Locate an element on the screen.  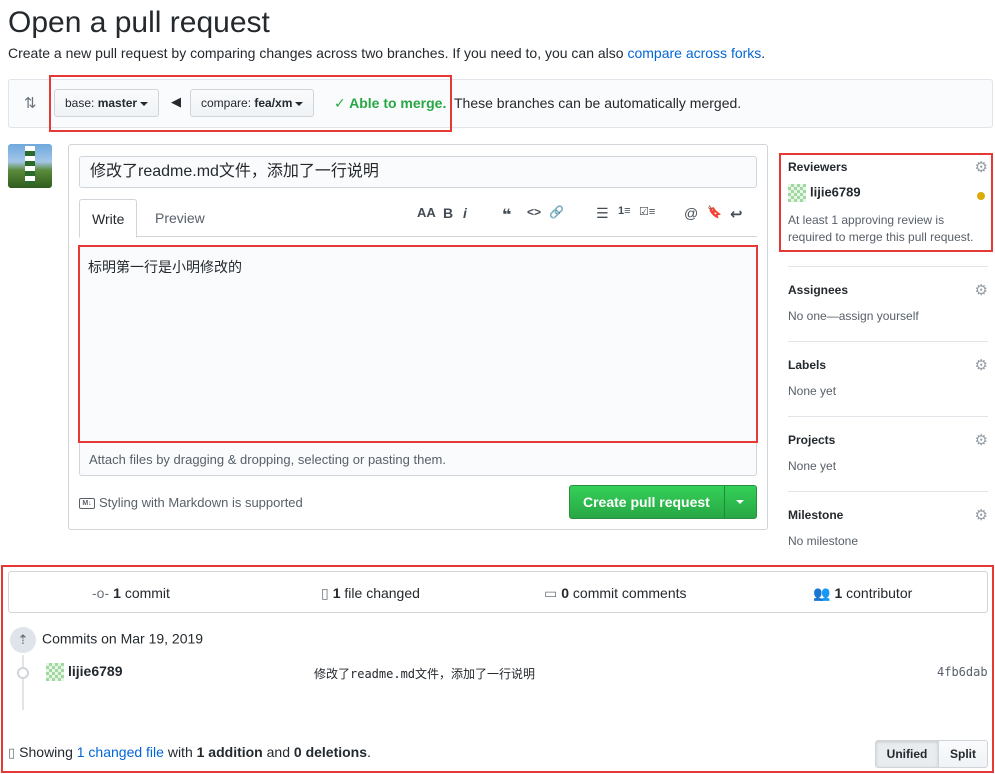
stat-files: ▯ 1 file changed is located at coordinates (370, 593).